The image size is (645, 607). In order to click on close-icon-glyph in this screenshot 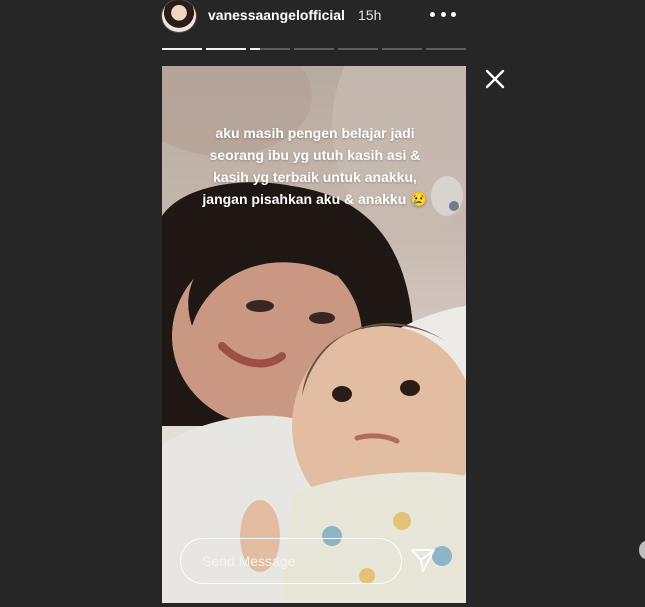, I will do `click(495, 79)`.